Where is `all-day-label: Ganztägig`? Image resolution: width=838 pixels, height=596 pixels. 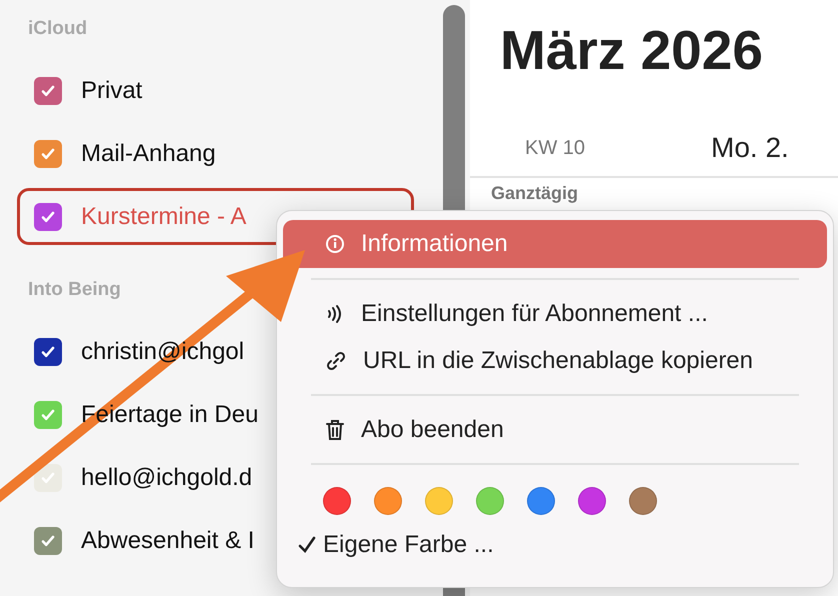 all-day-label: Ganztägig is located at coordinates (535, 192).